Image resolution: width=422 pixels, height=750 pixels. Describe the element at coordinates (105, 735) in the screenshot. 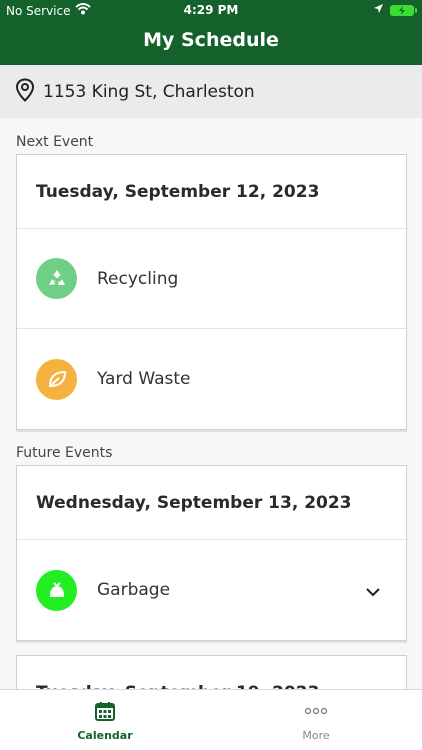

I see `tab-calendar-label: Calendar` at that location.